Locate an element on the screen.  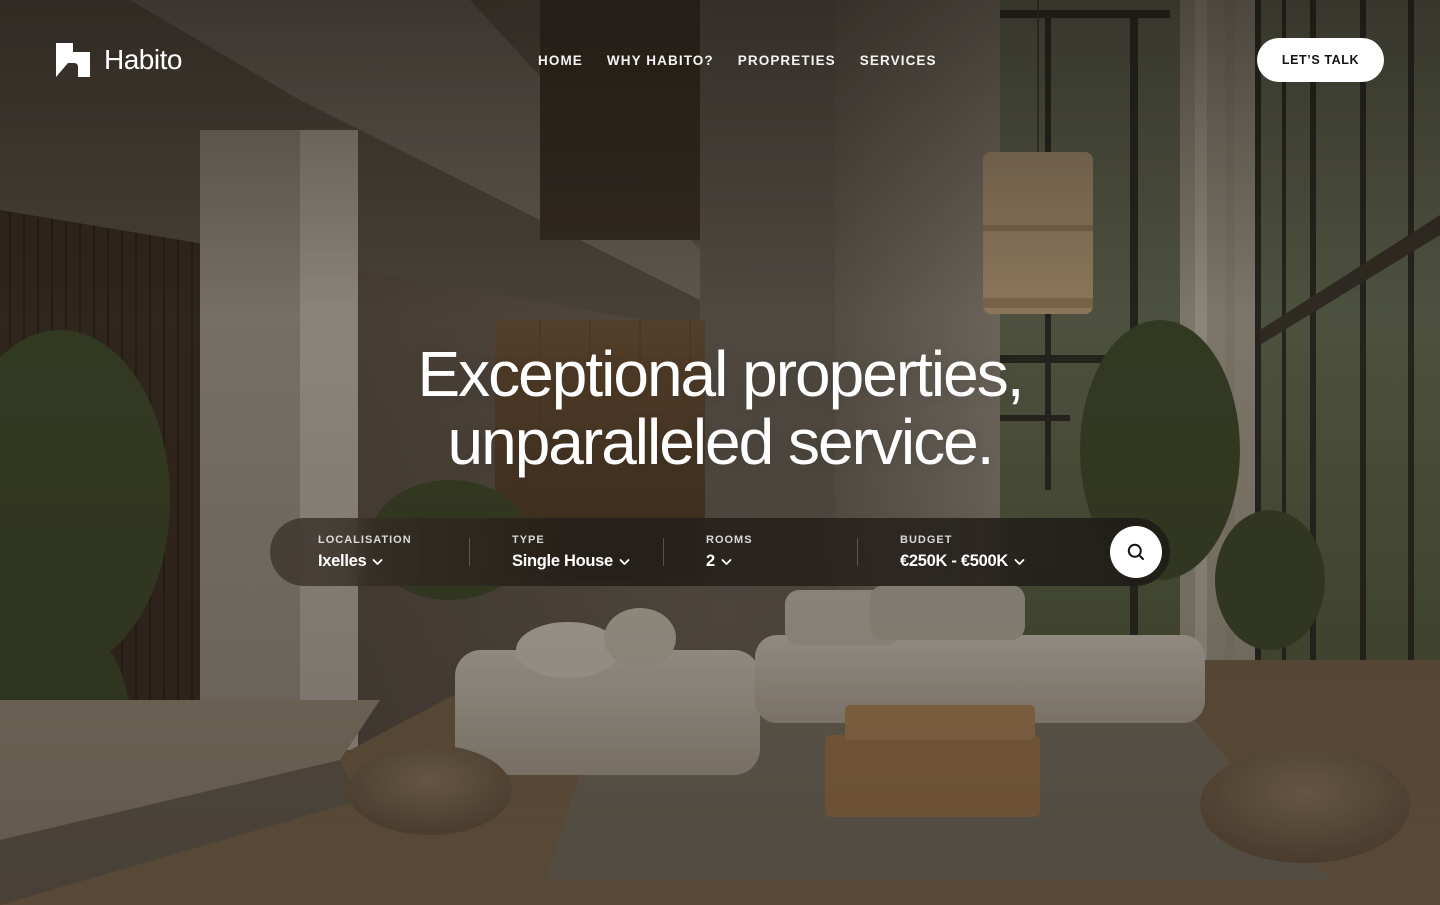
search-icon is located at coordinates (1135, 551).